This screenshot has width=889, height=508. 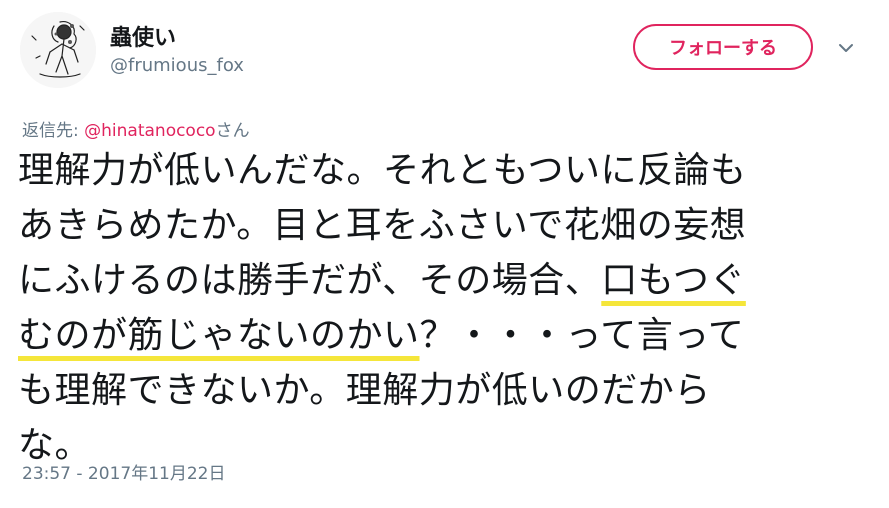 What do you see at coordinates (382, 170) in the screenshot?
I see `tweet-text-line: 理解力が低いんだな。それともついに反論も` at bounding box center [382, 170].